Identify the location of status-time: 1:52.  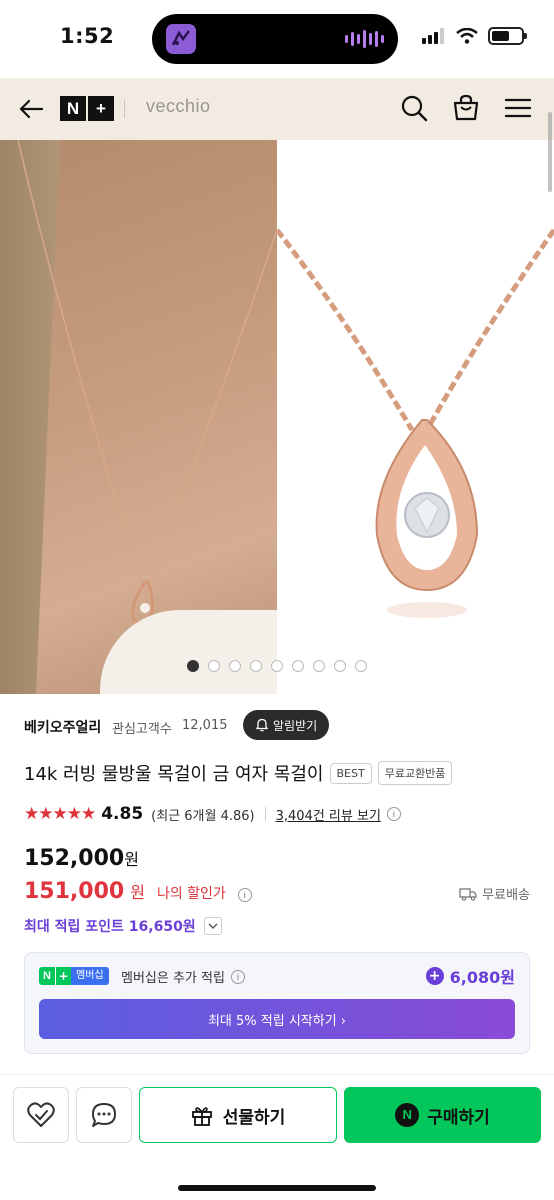
(87, 36).